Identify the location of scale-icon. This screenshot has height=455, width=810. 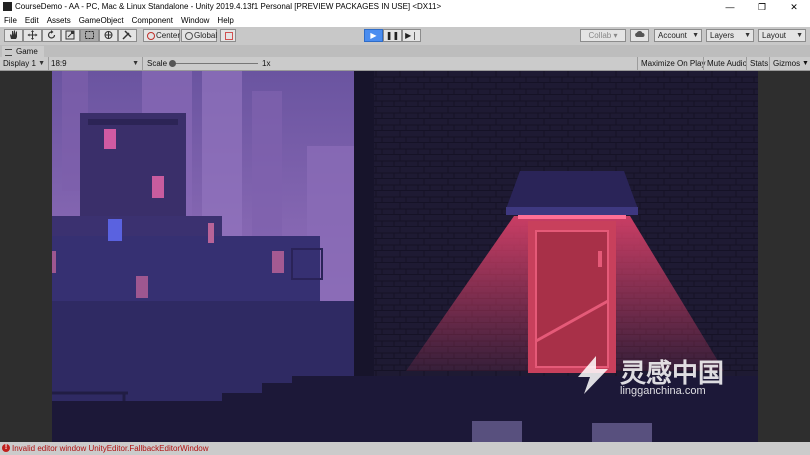
(70, 35).